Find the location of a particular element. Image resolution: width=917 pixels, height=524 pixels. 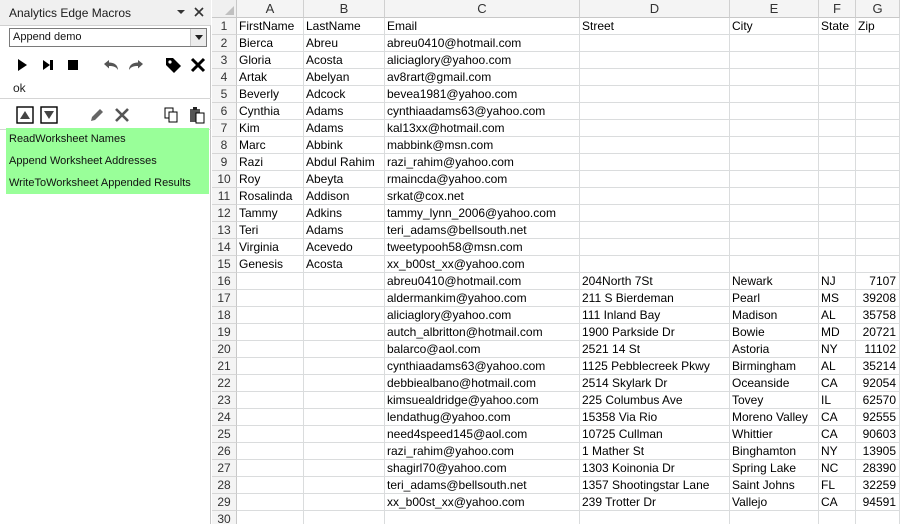

macro-step-item: Append Worksheet Addresses is located at coordinates (107, 161).